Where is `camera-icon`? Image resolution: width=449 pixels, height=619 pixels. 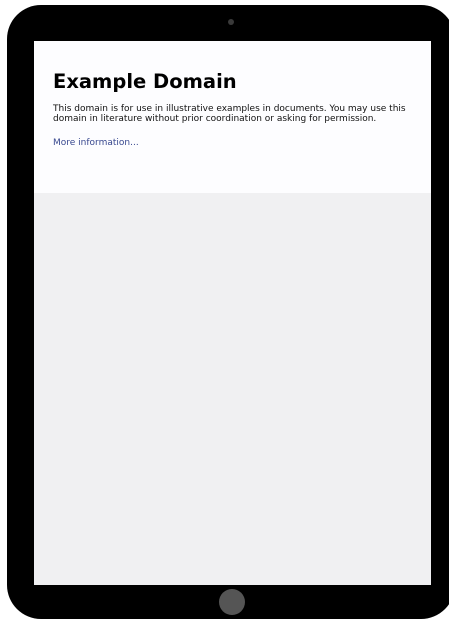
camera-icon is located at coordinates (231, 22).